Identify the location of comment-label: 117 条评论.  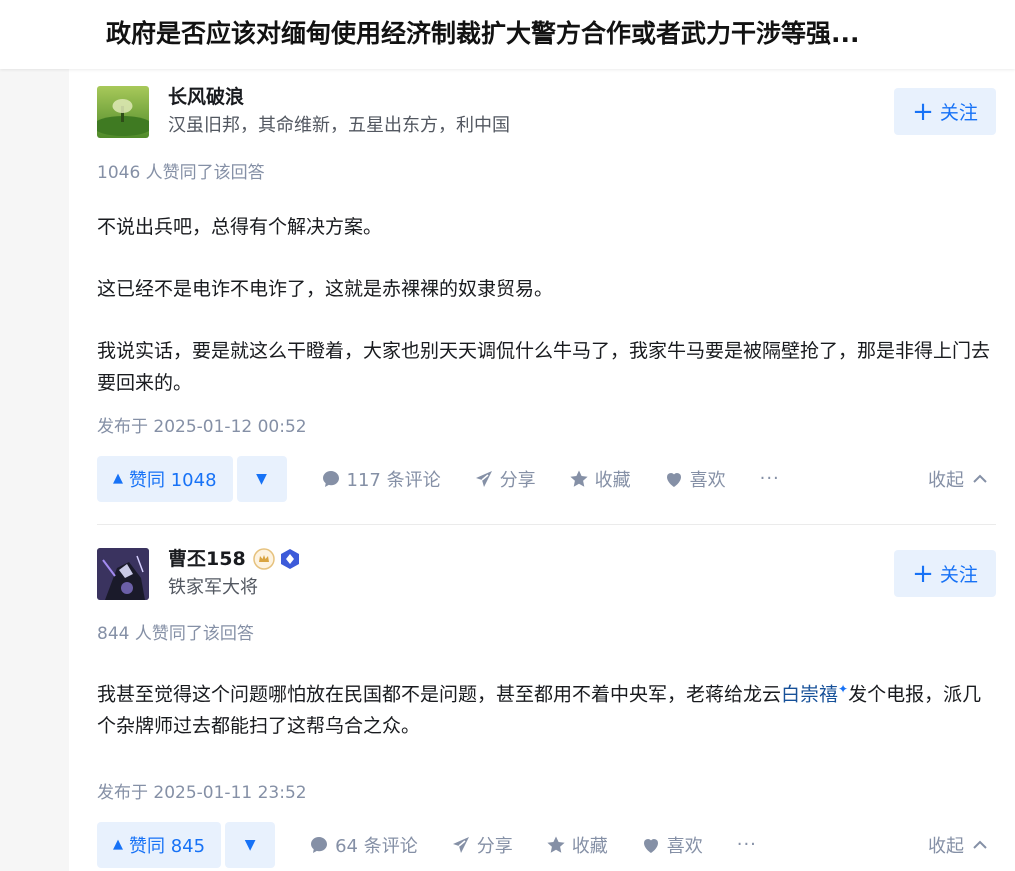
(393, 480).